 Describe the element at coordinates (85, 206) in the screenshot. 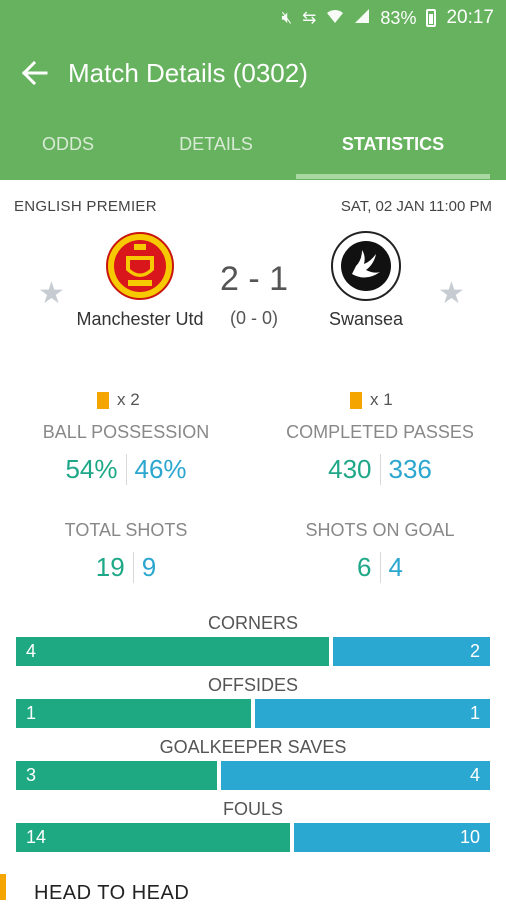

I see `league-name: ENGLISH PREMIER` at that location.